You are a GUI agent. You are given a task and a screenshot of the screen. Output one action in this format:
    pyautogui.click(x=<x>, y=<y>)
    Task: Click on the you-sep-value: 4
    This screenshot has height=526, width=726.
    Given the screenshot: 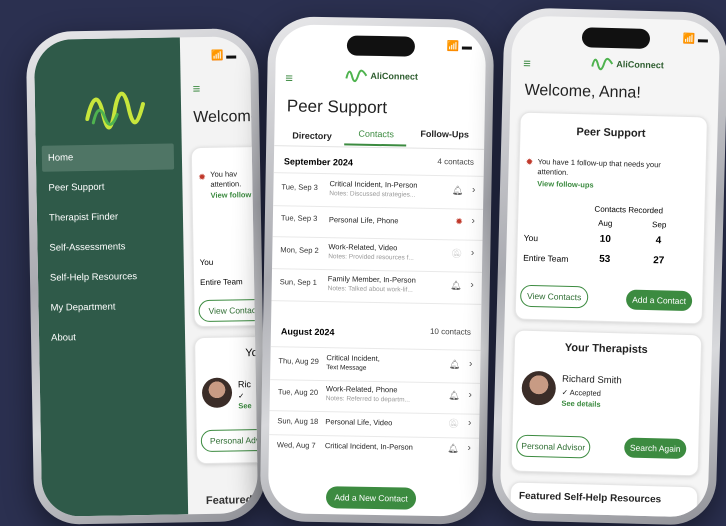 What is the action you would take?
    pyautogui.click(x=658, y=241)
    